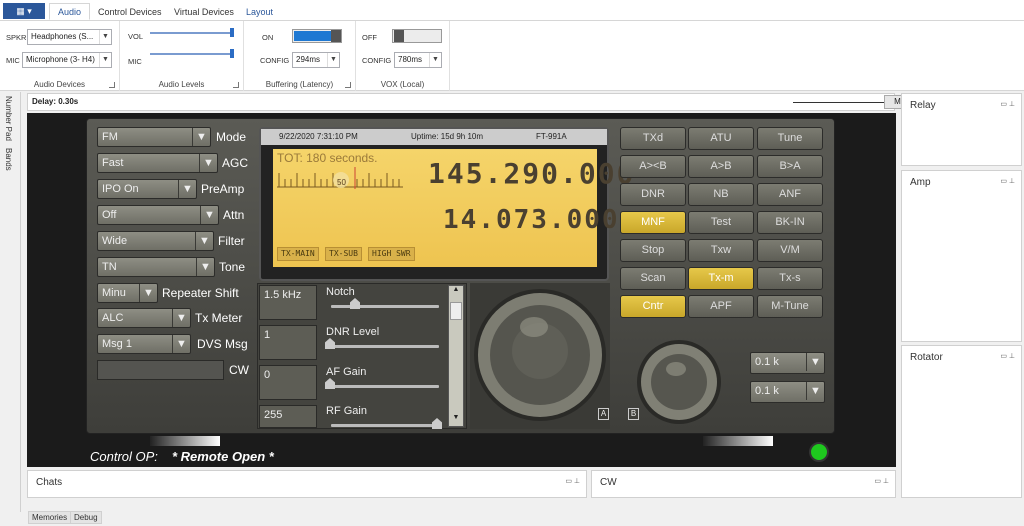 This screenshot has width=1024, height=526. Describe the element at coordinates (787, 363) in the screenshot. I see `step-a-dropdown: 0.1 k ▼` at that location.